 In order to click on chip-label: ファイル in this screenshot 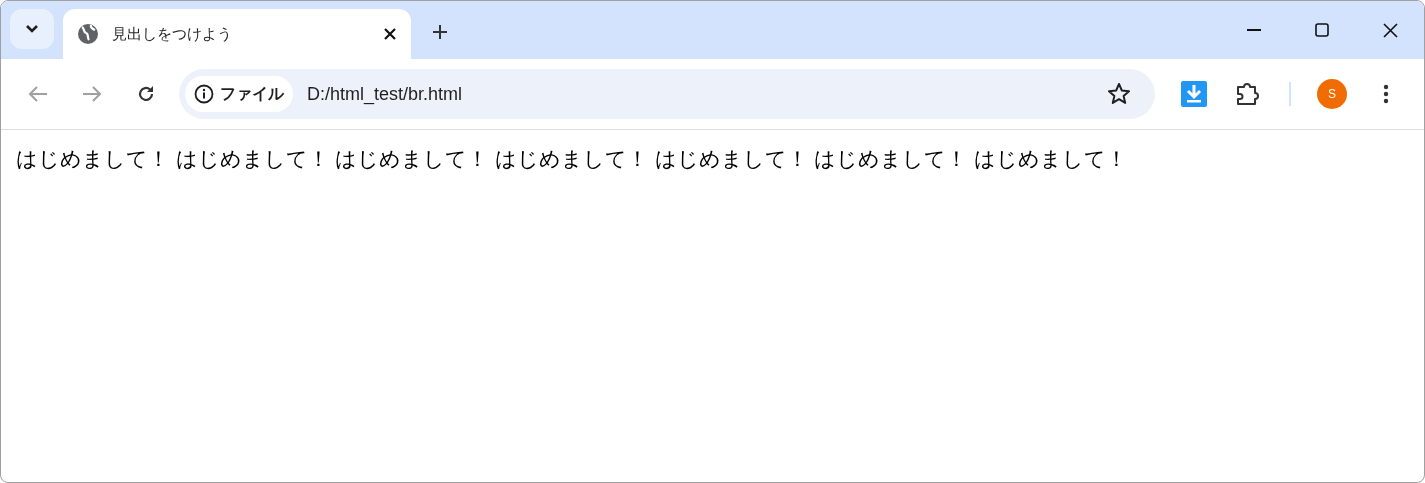, I will do `click(252, 94)`.